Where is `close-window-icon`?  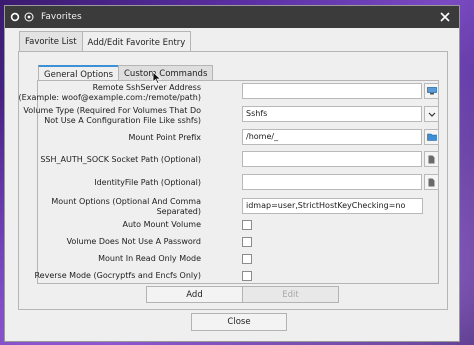 close-window-icon is located at coordinates (445, 17).